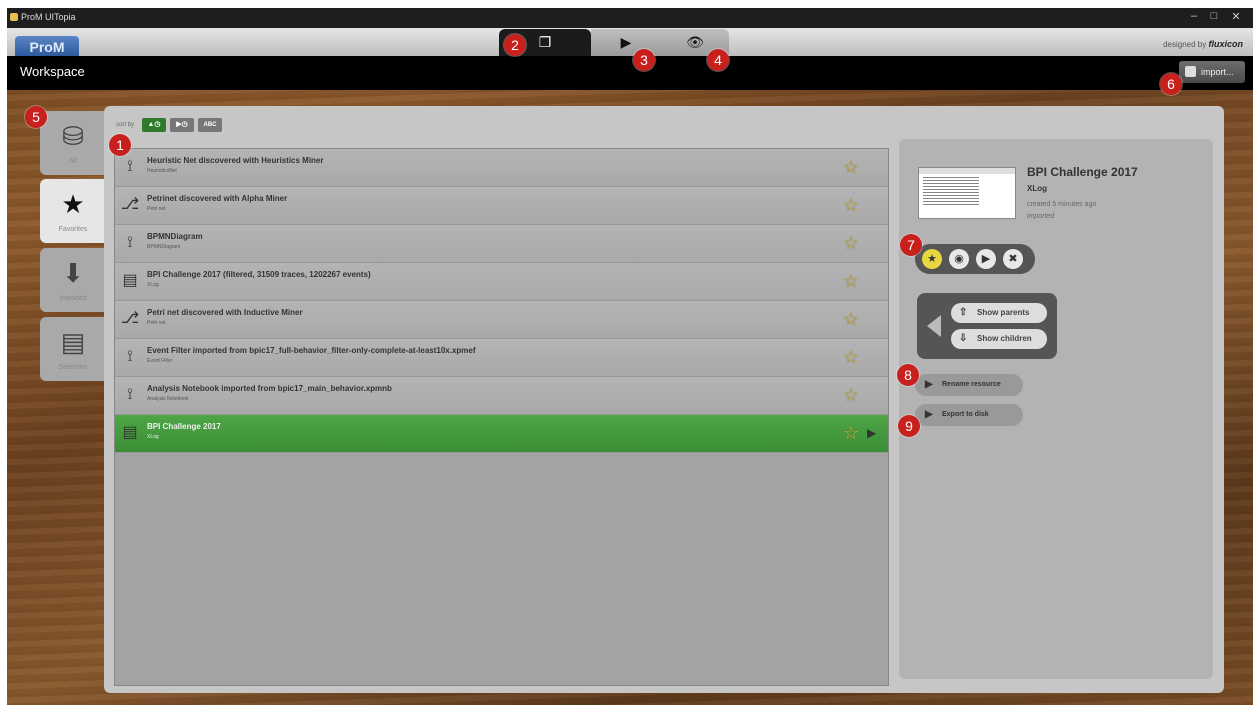 Image resolution: width=1253 pixels, height=705 pixels. I want to click on run-action-button: ▶, so click(986, 259).